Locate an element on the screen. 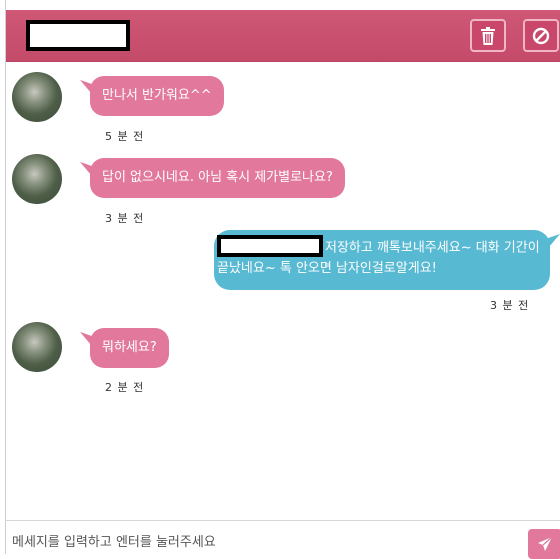  block-icon is located at coordinates (541, 35).